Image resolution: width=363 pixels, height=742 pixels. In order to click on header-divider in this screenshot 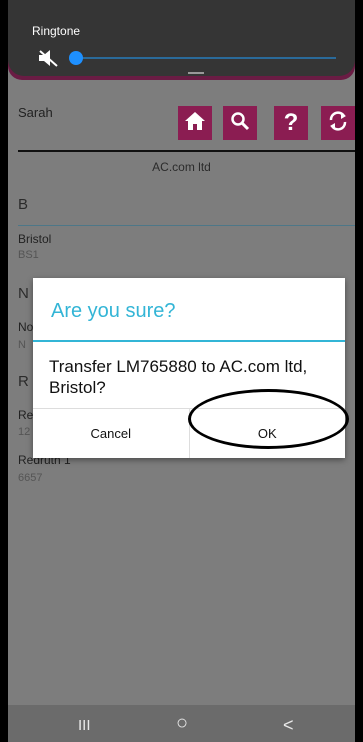, I will do `click(186, 151)`.